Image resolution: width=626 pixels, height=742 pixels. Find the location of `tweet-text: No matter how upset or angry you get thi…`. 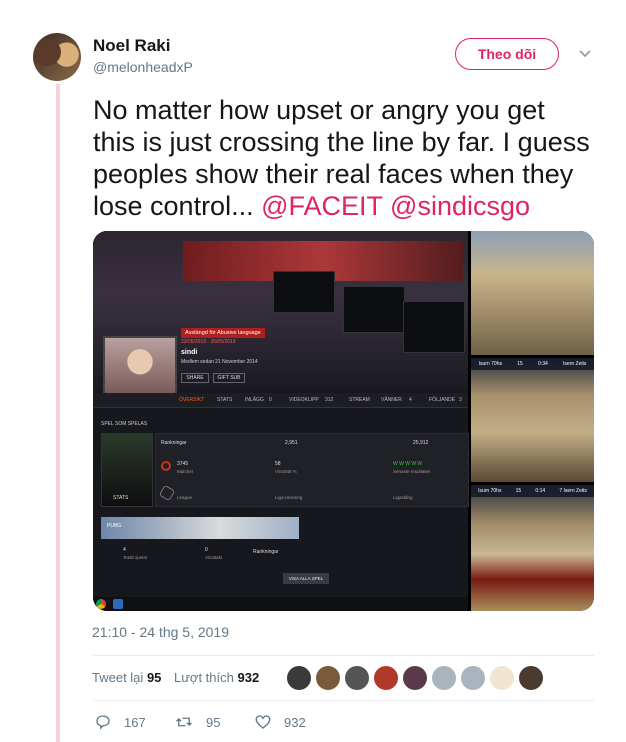

tweet-text: No matter how upset or angry you get thi… is located at coordinates (348, 158).